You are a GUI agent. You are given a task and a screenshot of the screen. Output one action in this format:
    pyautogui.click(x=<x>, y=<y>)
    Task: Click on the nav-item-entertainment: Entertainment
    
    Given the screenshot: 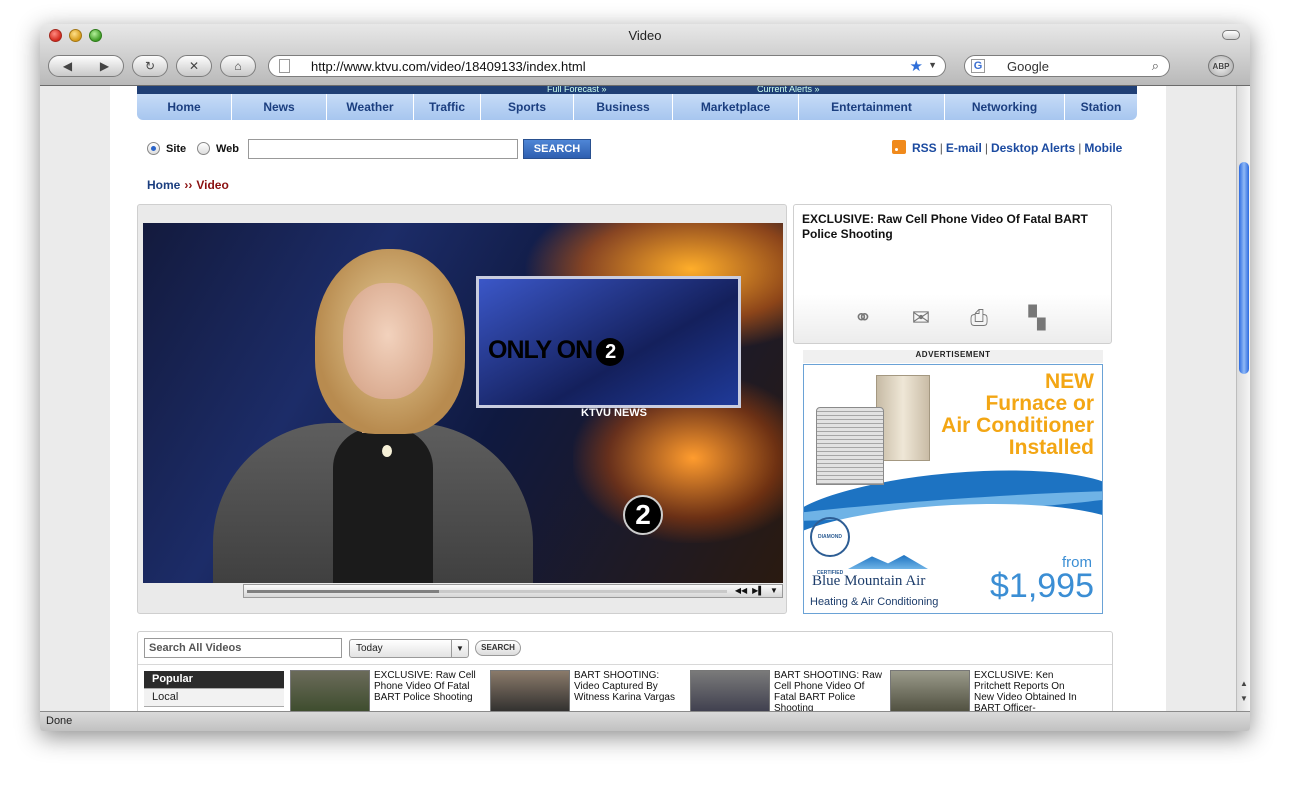 What is the action you would take?
    pyautogui.click(x=872, y=107)
    